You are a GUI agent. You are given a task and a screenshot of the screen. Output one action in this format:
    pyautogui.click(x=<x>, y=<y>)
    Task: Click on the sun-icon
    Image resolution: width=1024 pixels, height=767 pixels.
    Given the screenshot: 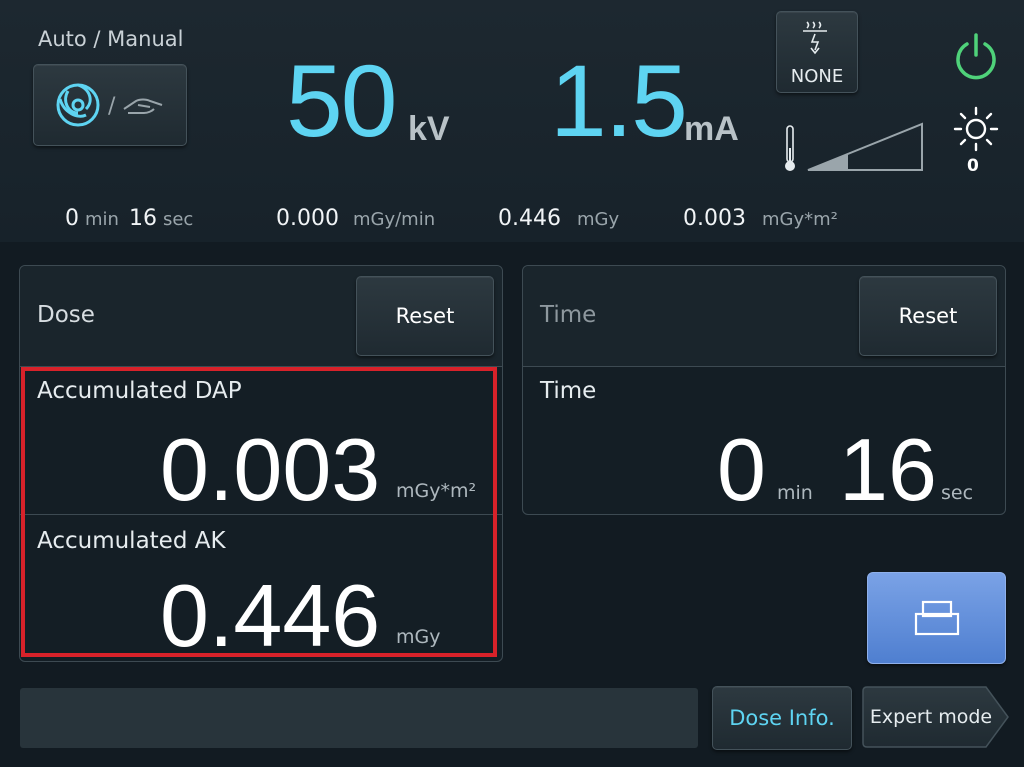 What is the action you would take?
    pyautogui.click(x=976, y=129)
    